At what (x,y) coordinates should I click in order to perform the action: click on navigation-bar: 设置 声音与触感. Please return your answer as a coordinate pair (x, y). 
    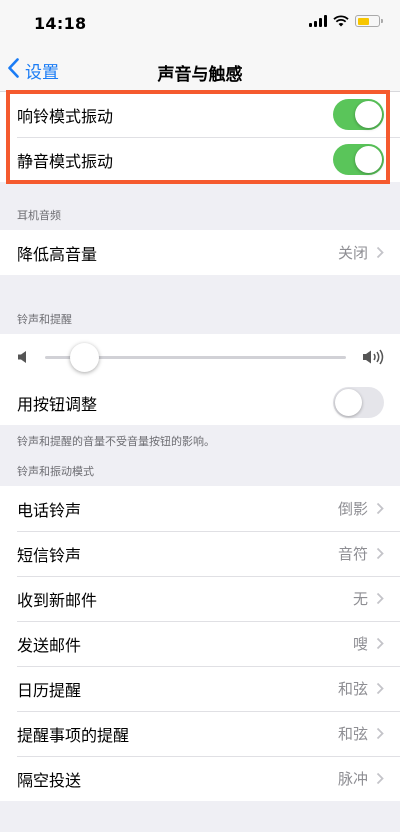
    Looking at the image, I should click on (200, 70).